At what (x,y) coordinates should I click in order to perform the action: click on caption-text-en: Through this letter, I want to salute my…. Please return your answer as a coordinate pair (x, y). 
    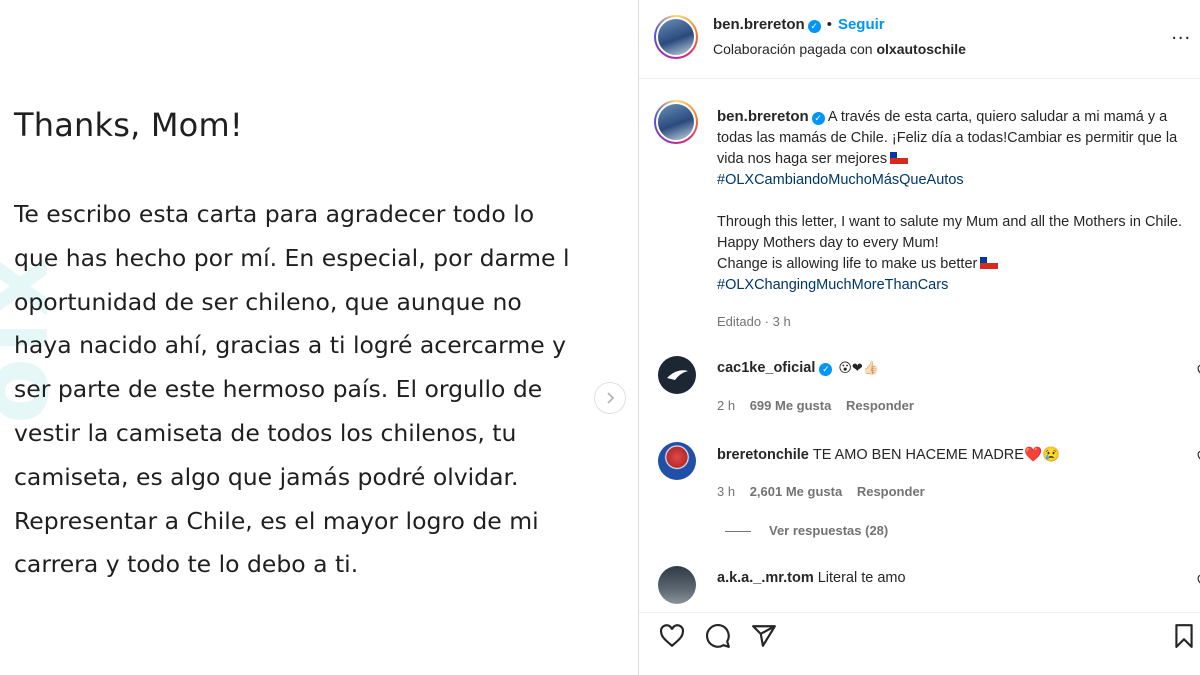
    Looking at the image, I should click on (950, 232).